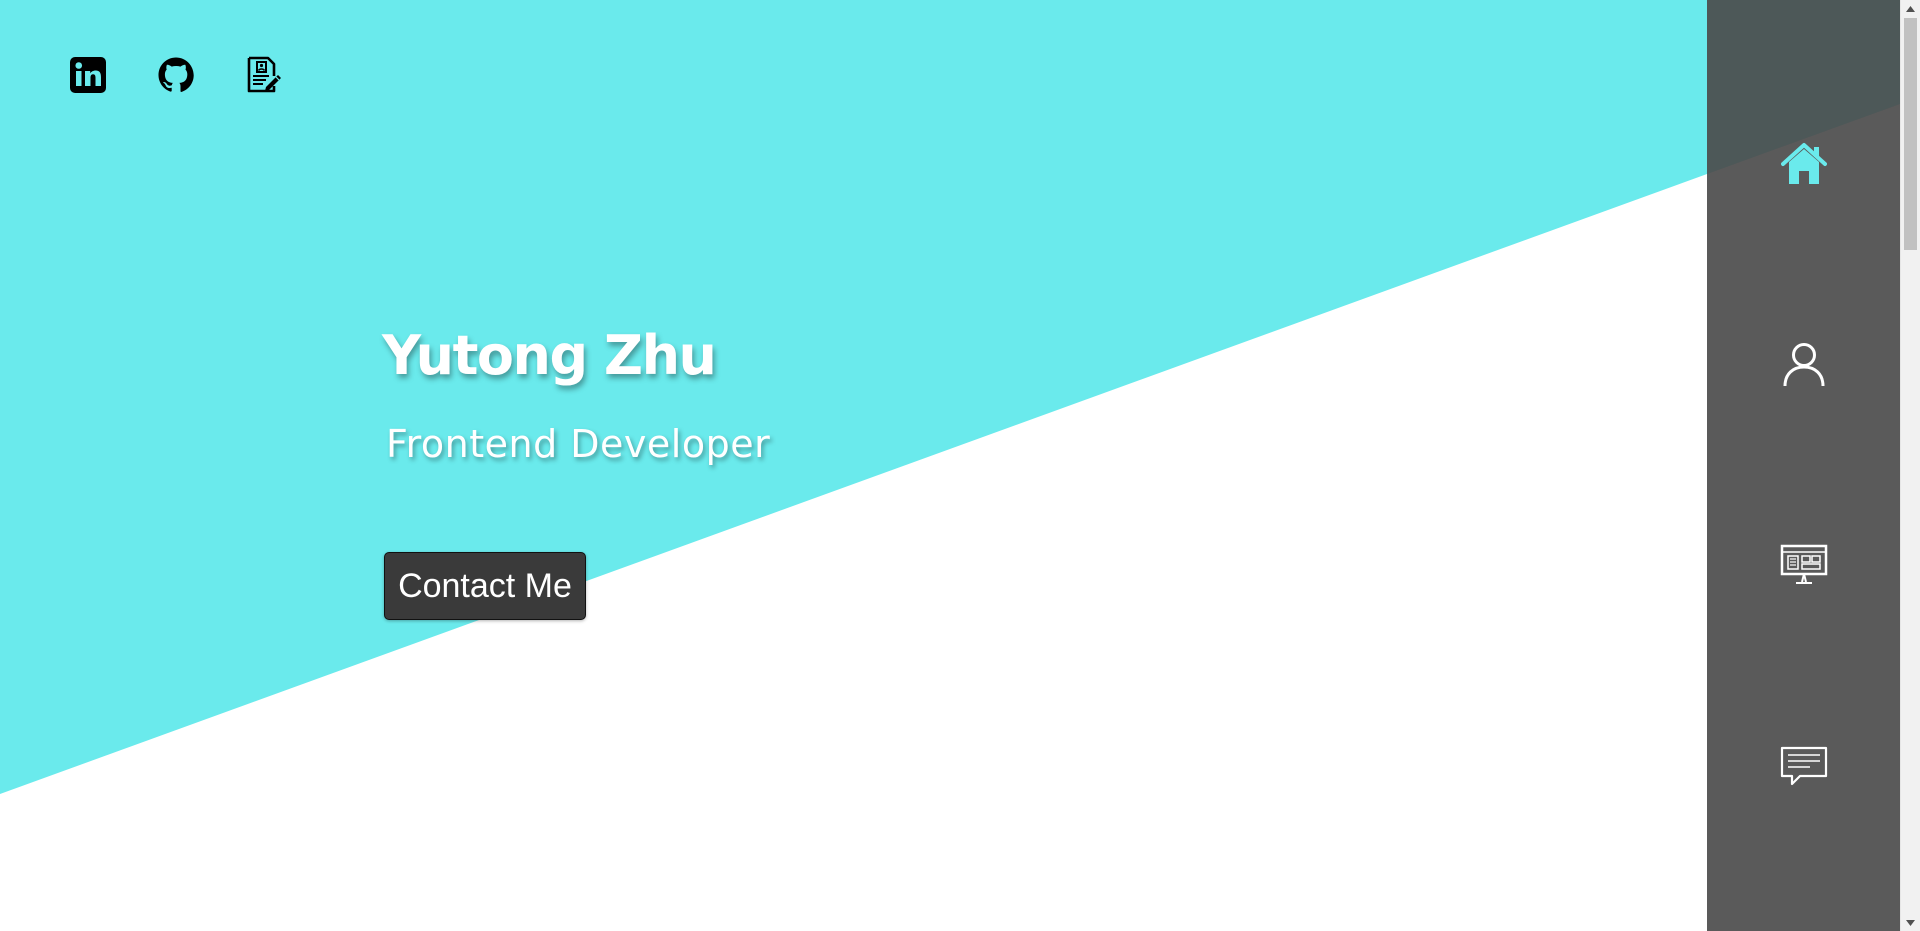 This screenshot has width=1920, height=931. I want to click on hero-role: Frontend Developer, so click(578, 444).